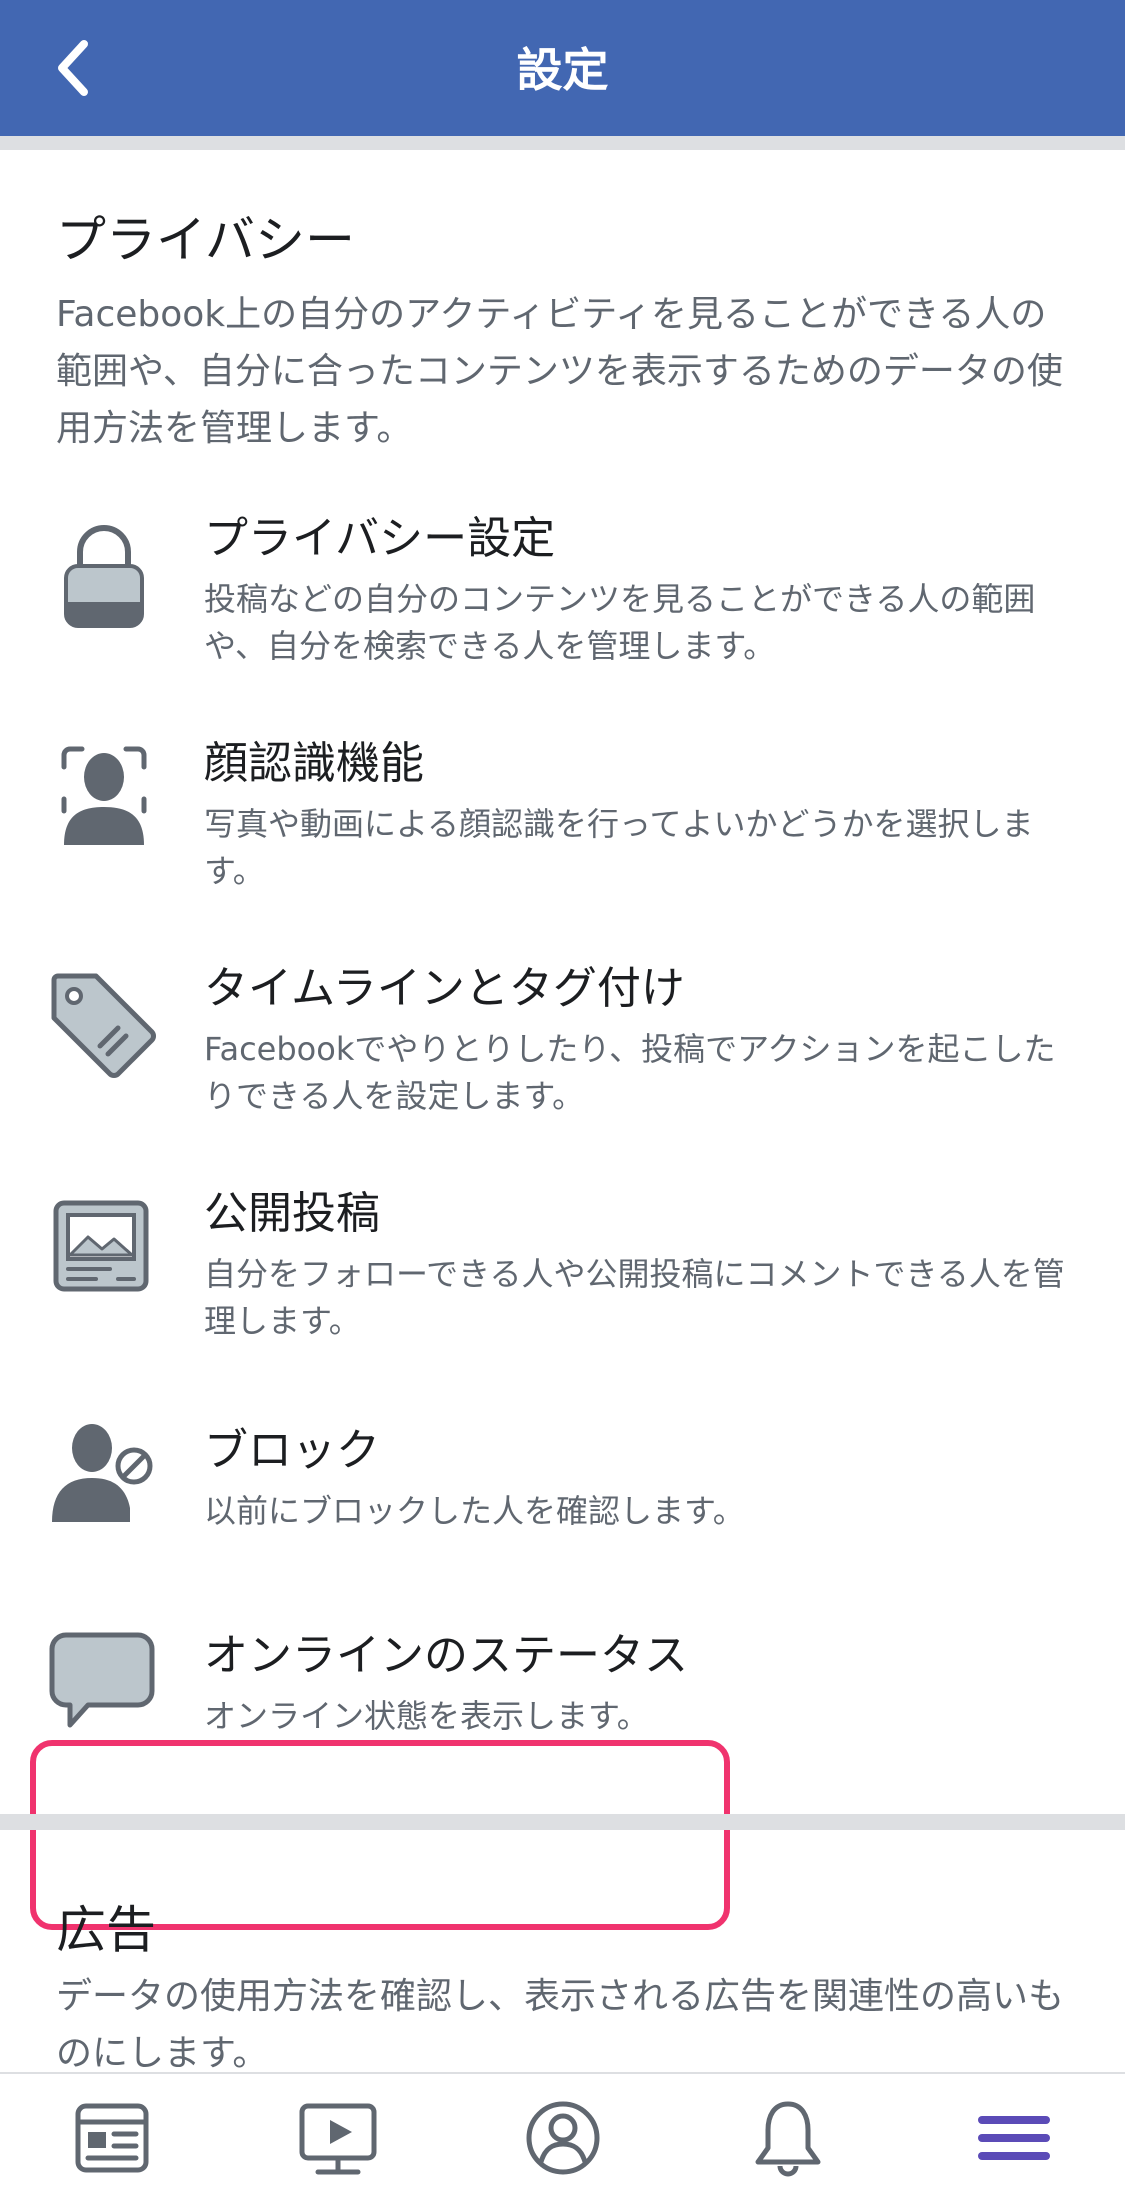 Image resolution: width=1125 pixels, height=2202 pixels. What do you see at coordinates (634, 1297) in the screenshot?
I see `public-posts-description: 自分をフォローできる人や公開投稿にコメントできる人を管理します。` at bounding box center [634, 1297].